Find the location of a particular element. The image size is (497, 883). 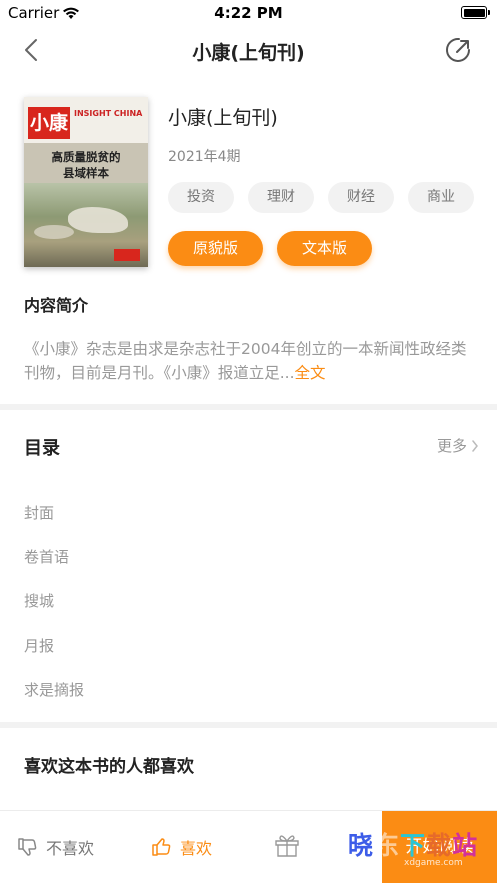

catalog-item: 求是摘报 is located at coordinates (54, 689).